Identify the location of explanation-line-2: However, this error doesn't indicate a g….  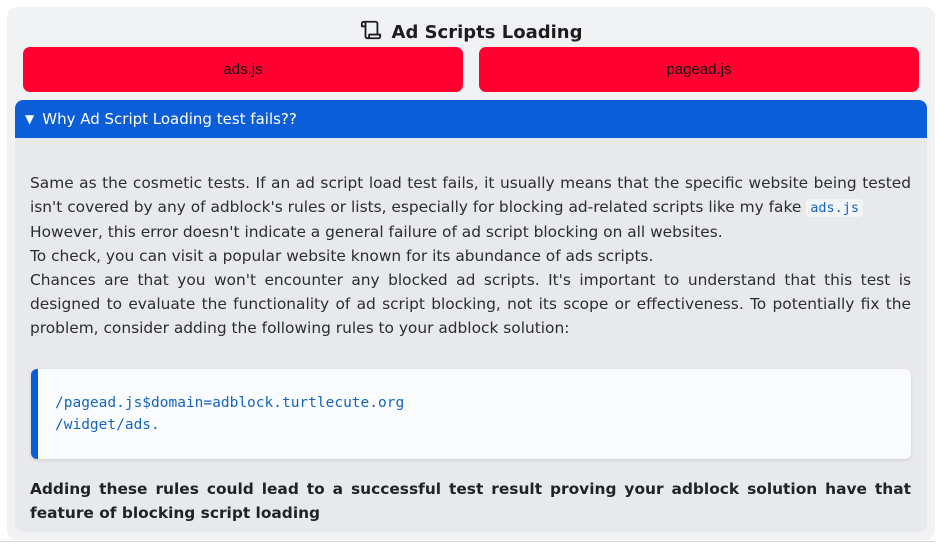
(376, 232).